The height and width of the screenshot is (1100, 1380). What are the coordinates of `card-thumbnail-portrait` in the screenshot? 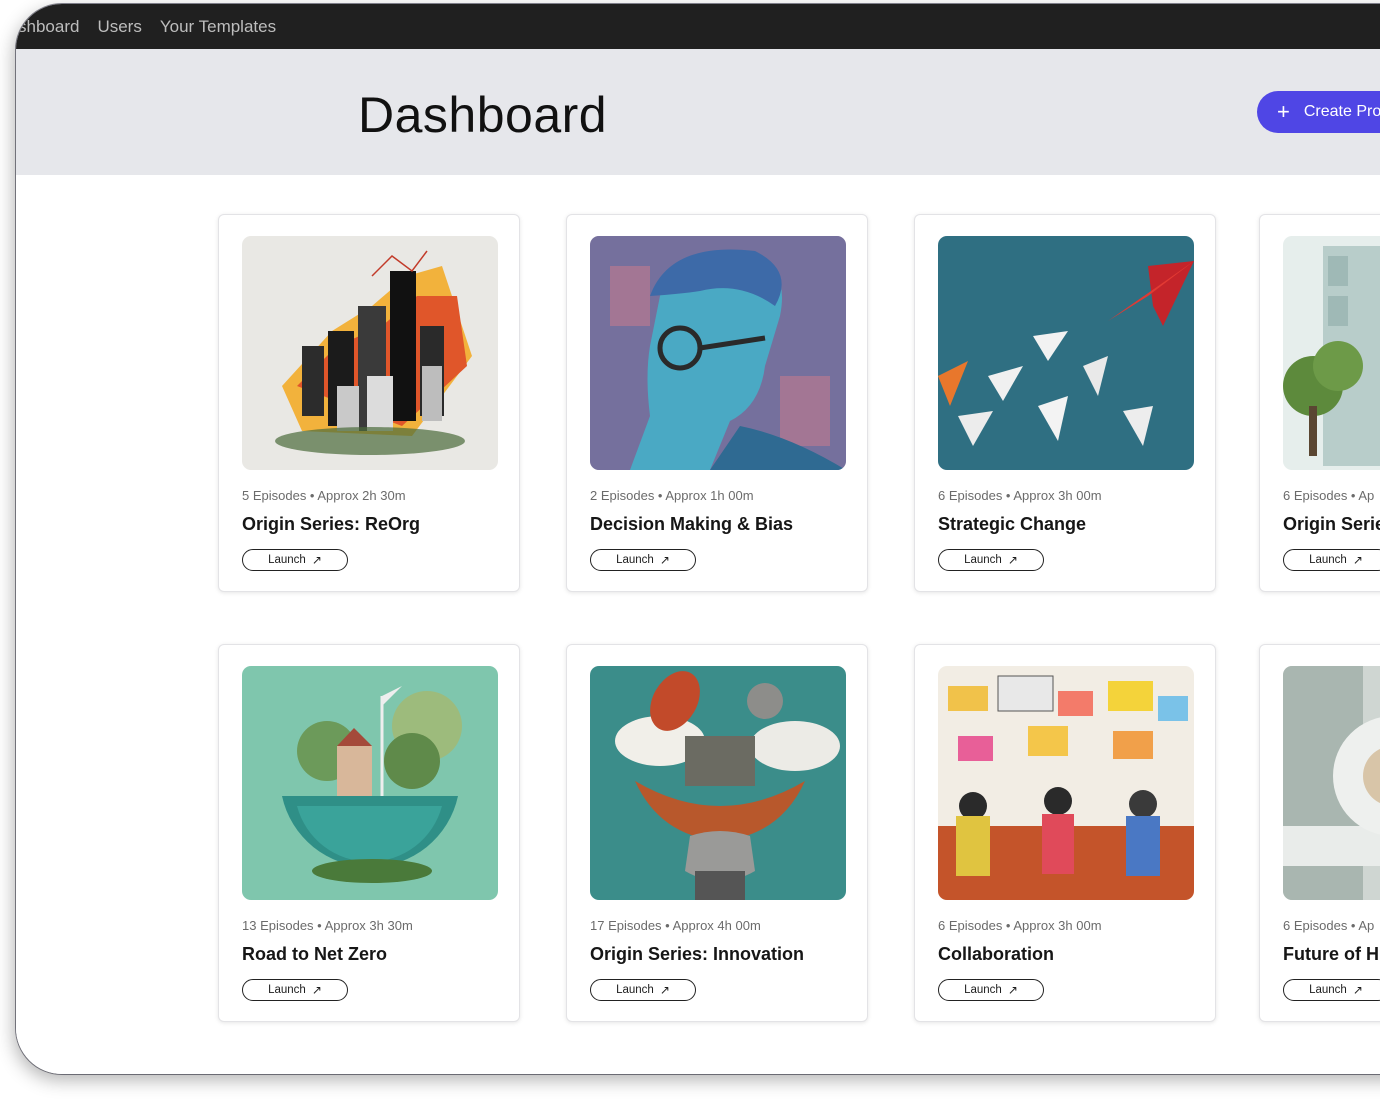 It's located at (718, 353).